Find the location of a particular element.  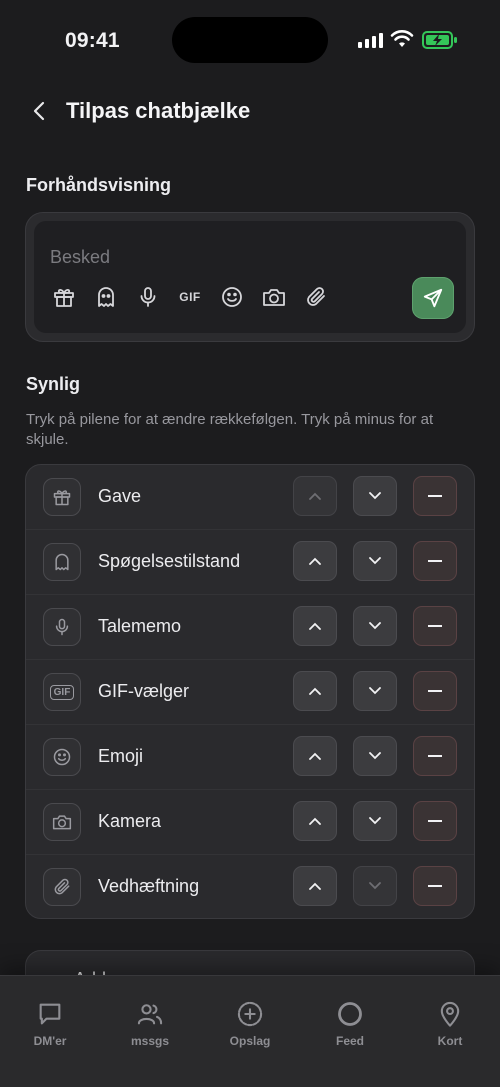

list-item: Gave is located at coordinates (250, 497).